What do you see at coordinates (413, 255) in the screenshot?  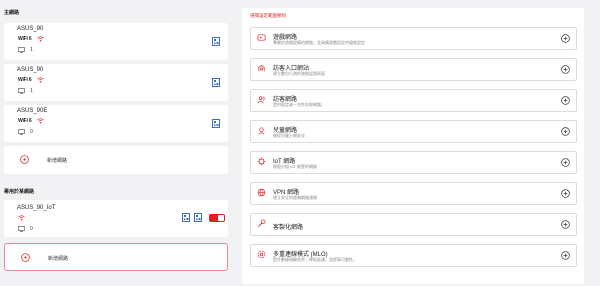 I see `option-mlo: 多重連線模式 (MLO) 提升數據傳輸效率，降低延遲，並提高可靠性。` at bounding box center [413, 255].